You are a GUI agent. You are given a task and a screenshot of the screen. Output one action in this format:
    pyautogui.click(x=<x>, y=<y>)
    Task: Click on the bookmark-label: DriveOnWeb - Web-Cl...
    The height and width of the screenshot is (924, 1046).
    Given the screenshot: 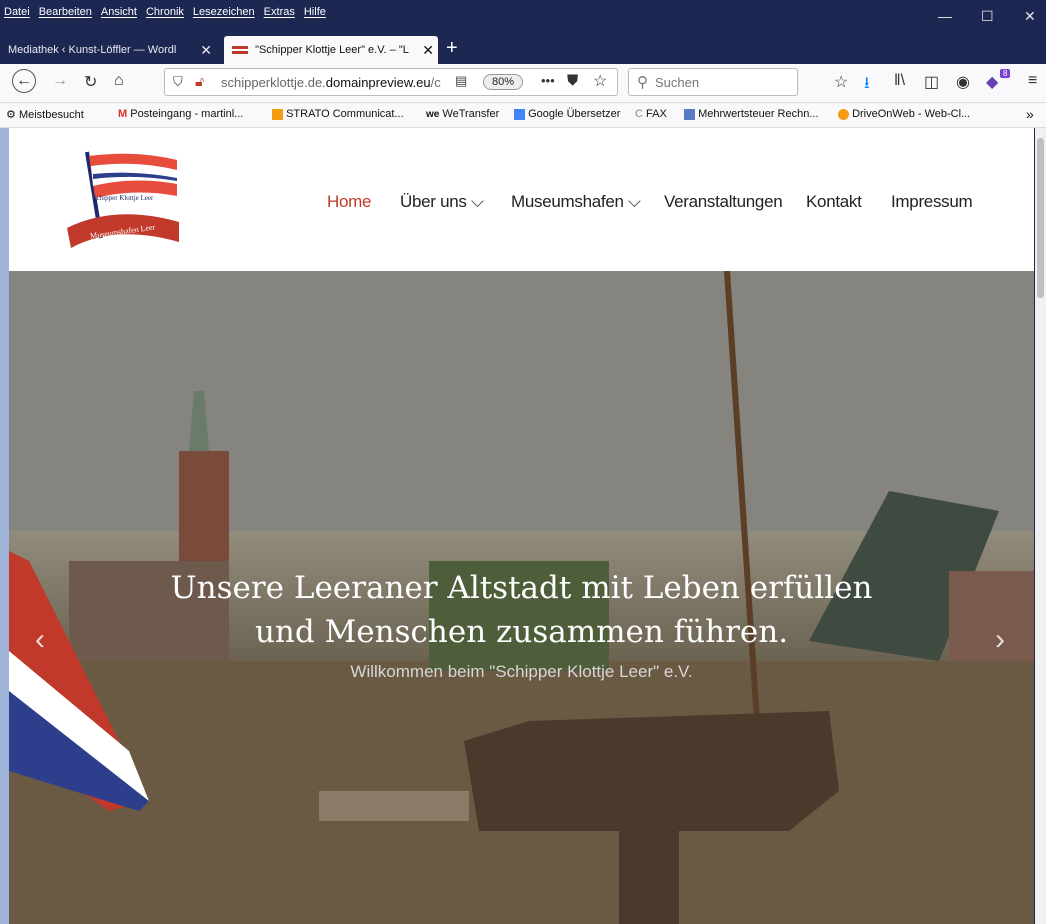 What is the action you would take?
    pyautogui.click(x=911, y=114)
    